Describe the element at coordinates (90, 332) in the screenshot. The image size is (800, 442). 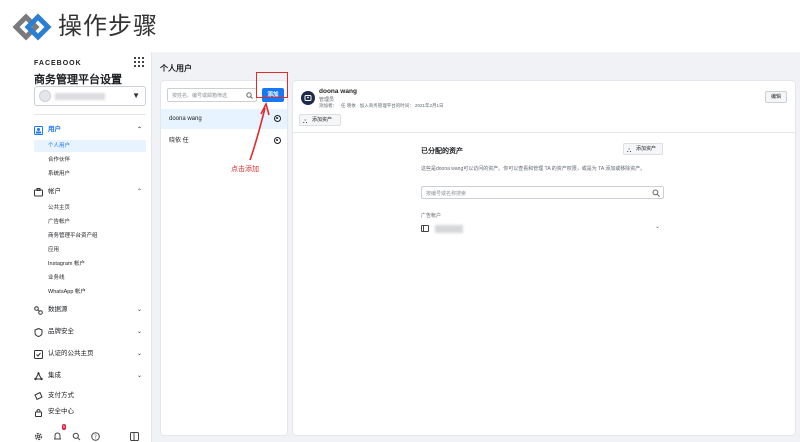
I see `sidebar-section-brand-safety: 品牌安全 ⌄` at that location.